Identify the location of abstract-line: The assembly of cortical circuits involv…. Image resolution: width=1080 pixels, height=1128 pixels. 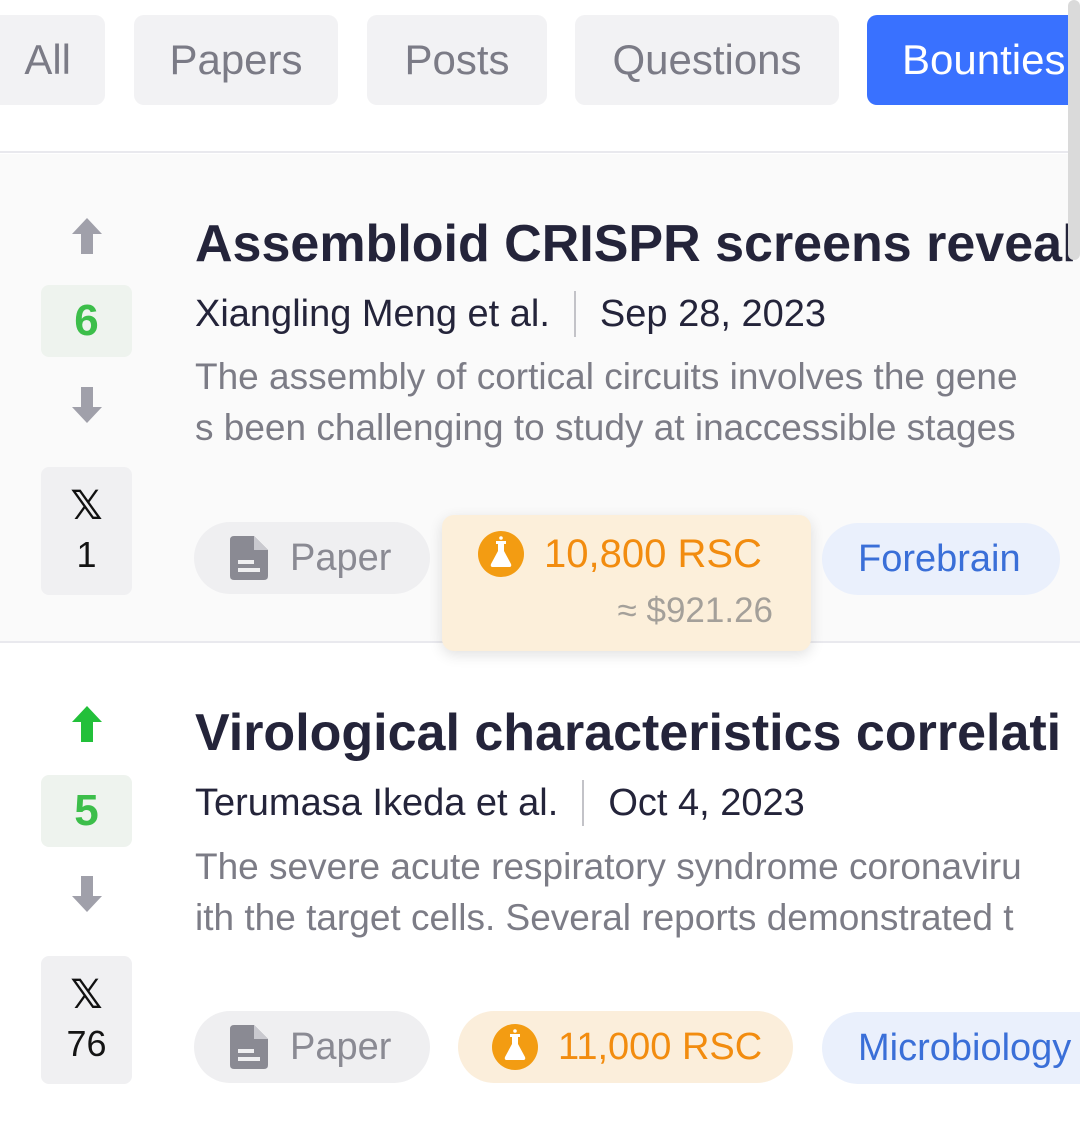
(606, 376).